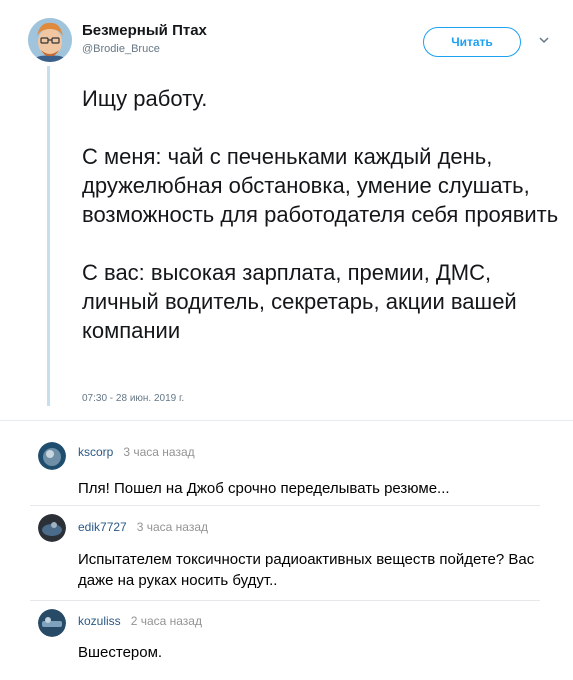 The height and width of the screenshot is (680, 573). I want to click on comment-author: kscorp 3 часа назад, so click(136, 452).